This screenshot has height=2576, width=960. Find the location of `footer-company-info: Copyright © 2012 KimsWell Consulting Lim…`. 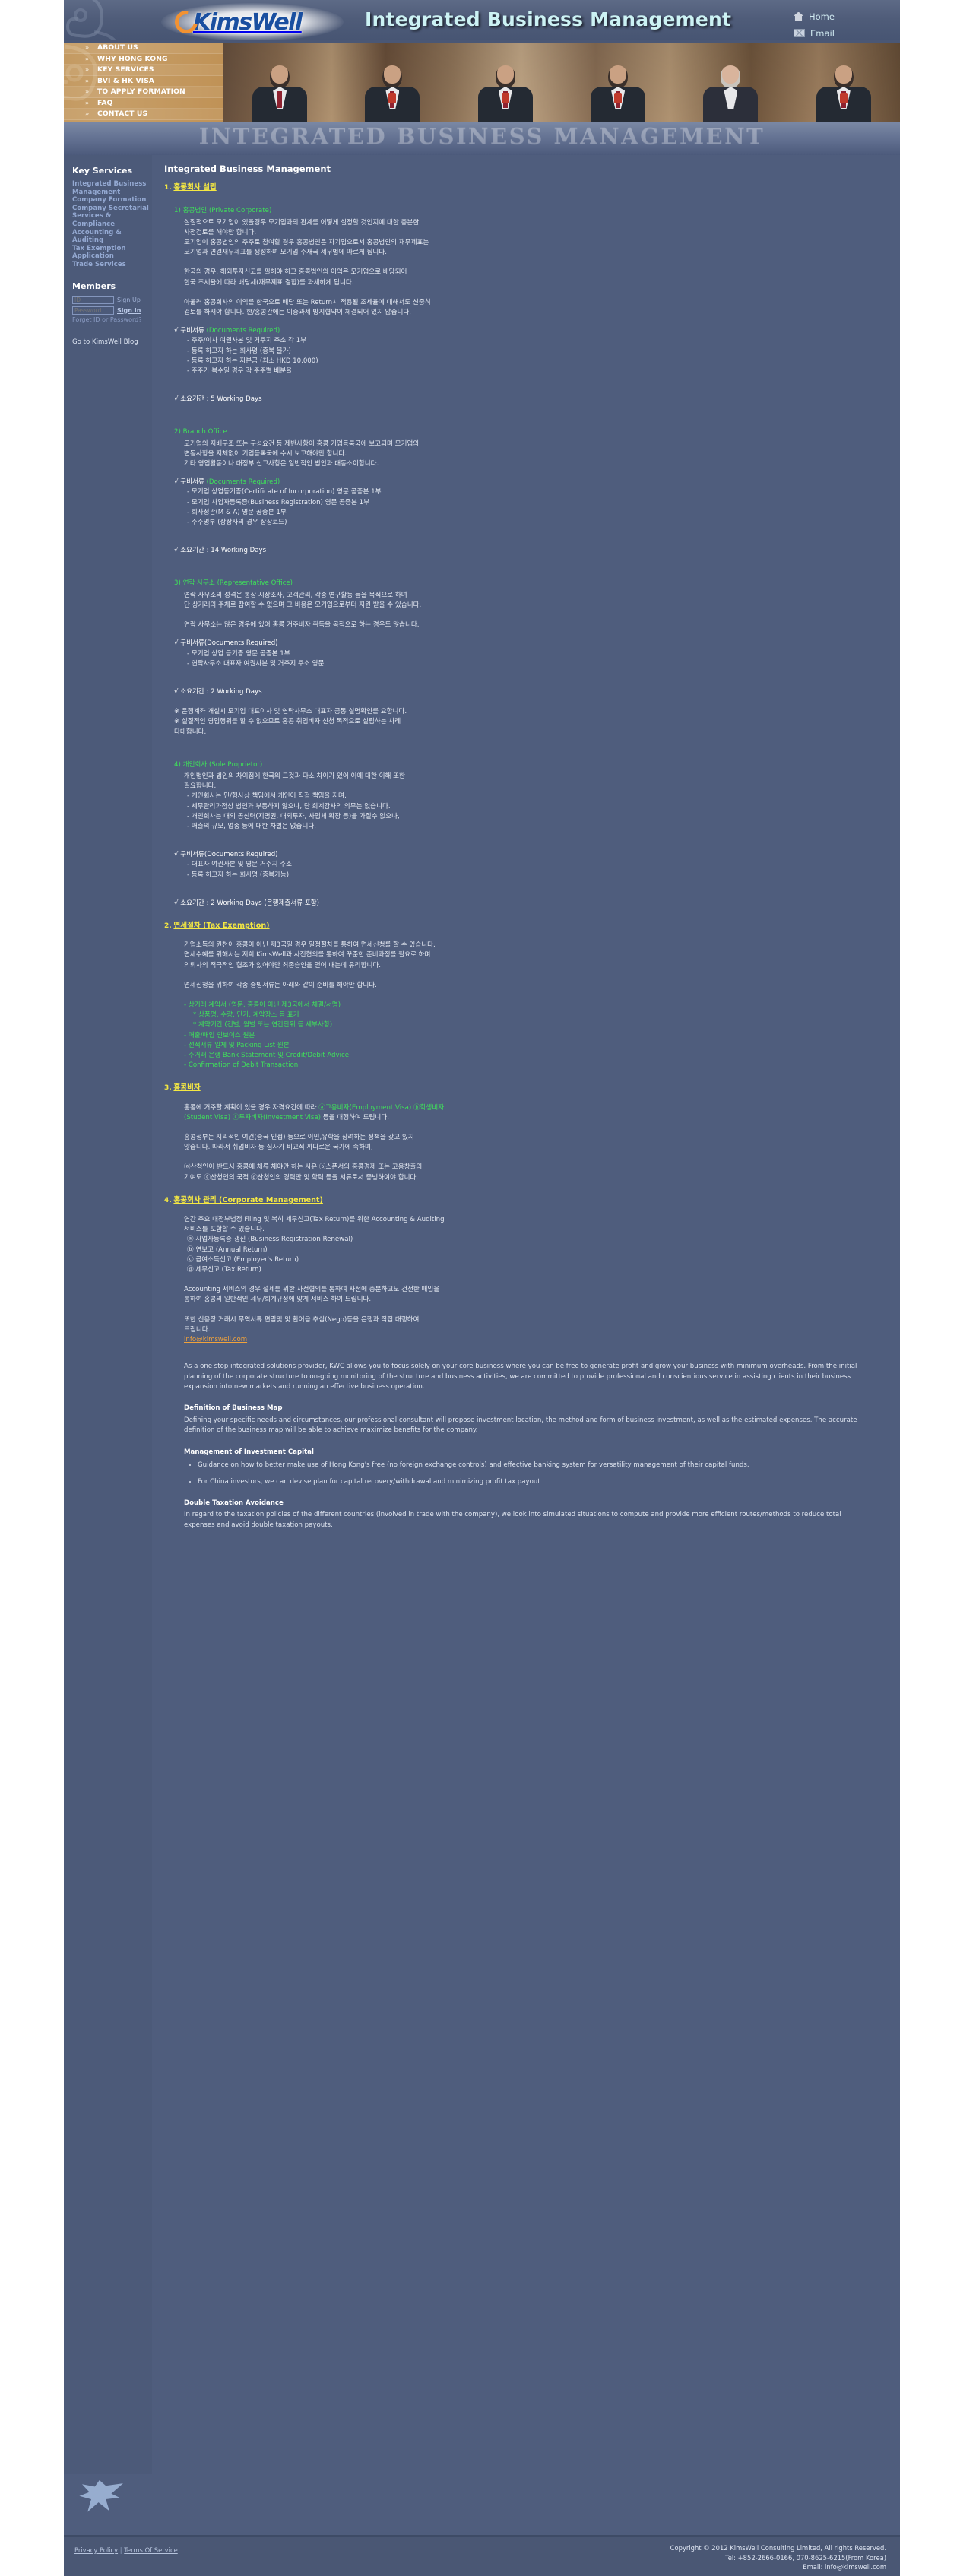

footer-company-info: Copyright © 2012 KimsWell Consulting Lim… is located at coordinates (778, 2558).